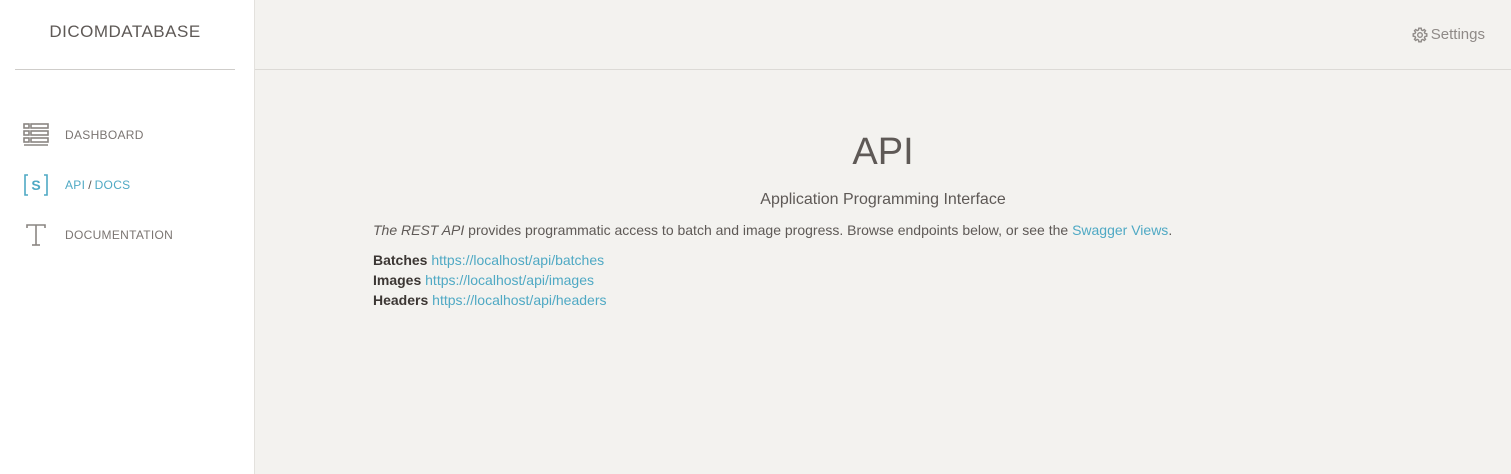 The height and width of the screenshot is (474, 1511). What do you see at coordinates (1420, 34) in the screenshot?
I see `gear-icon` at bounding box center [1420, 34].